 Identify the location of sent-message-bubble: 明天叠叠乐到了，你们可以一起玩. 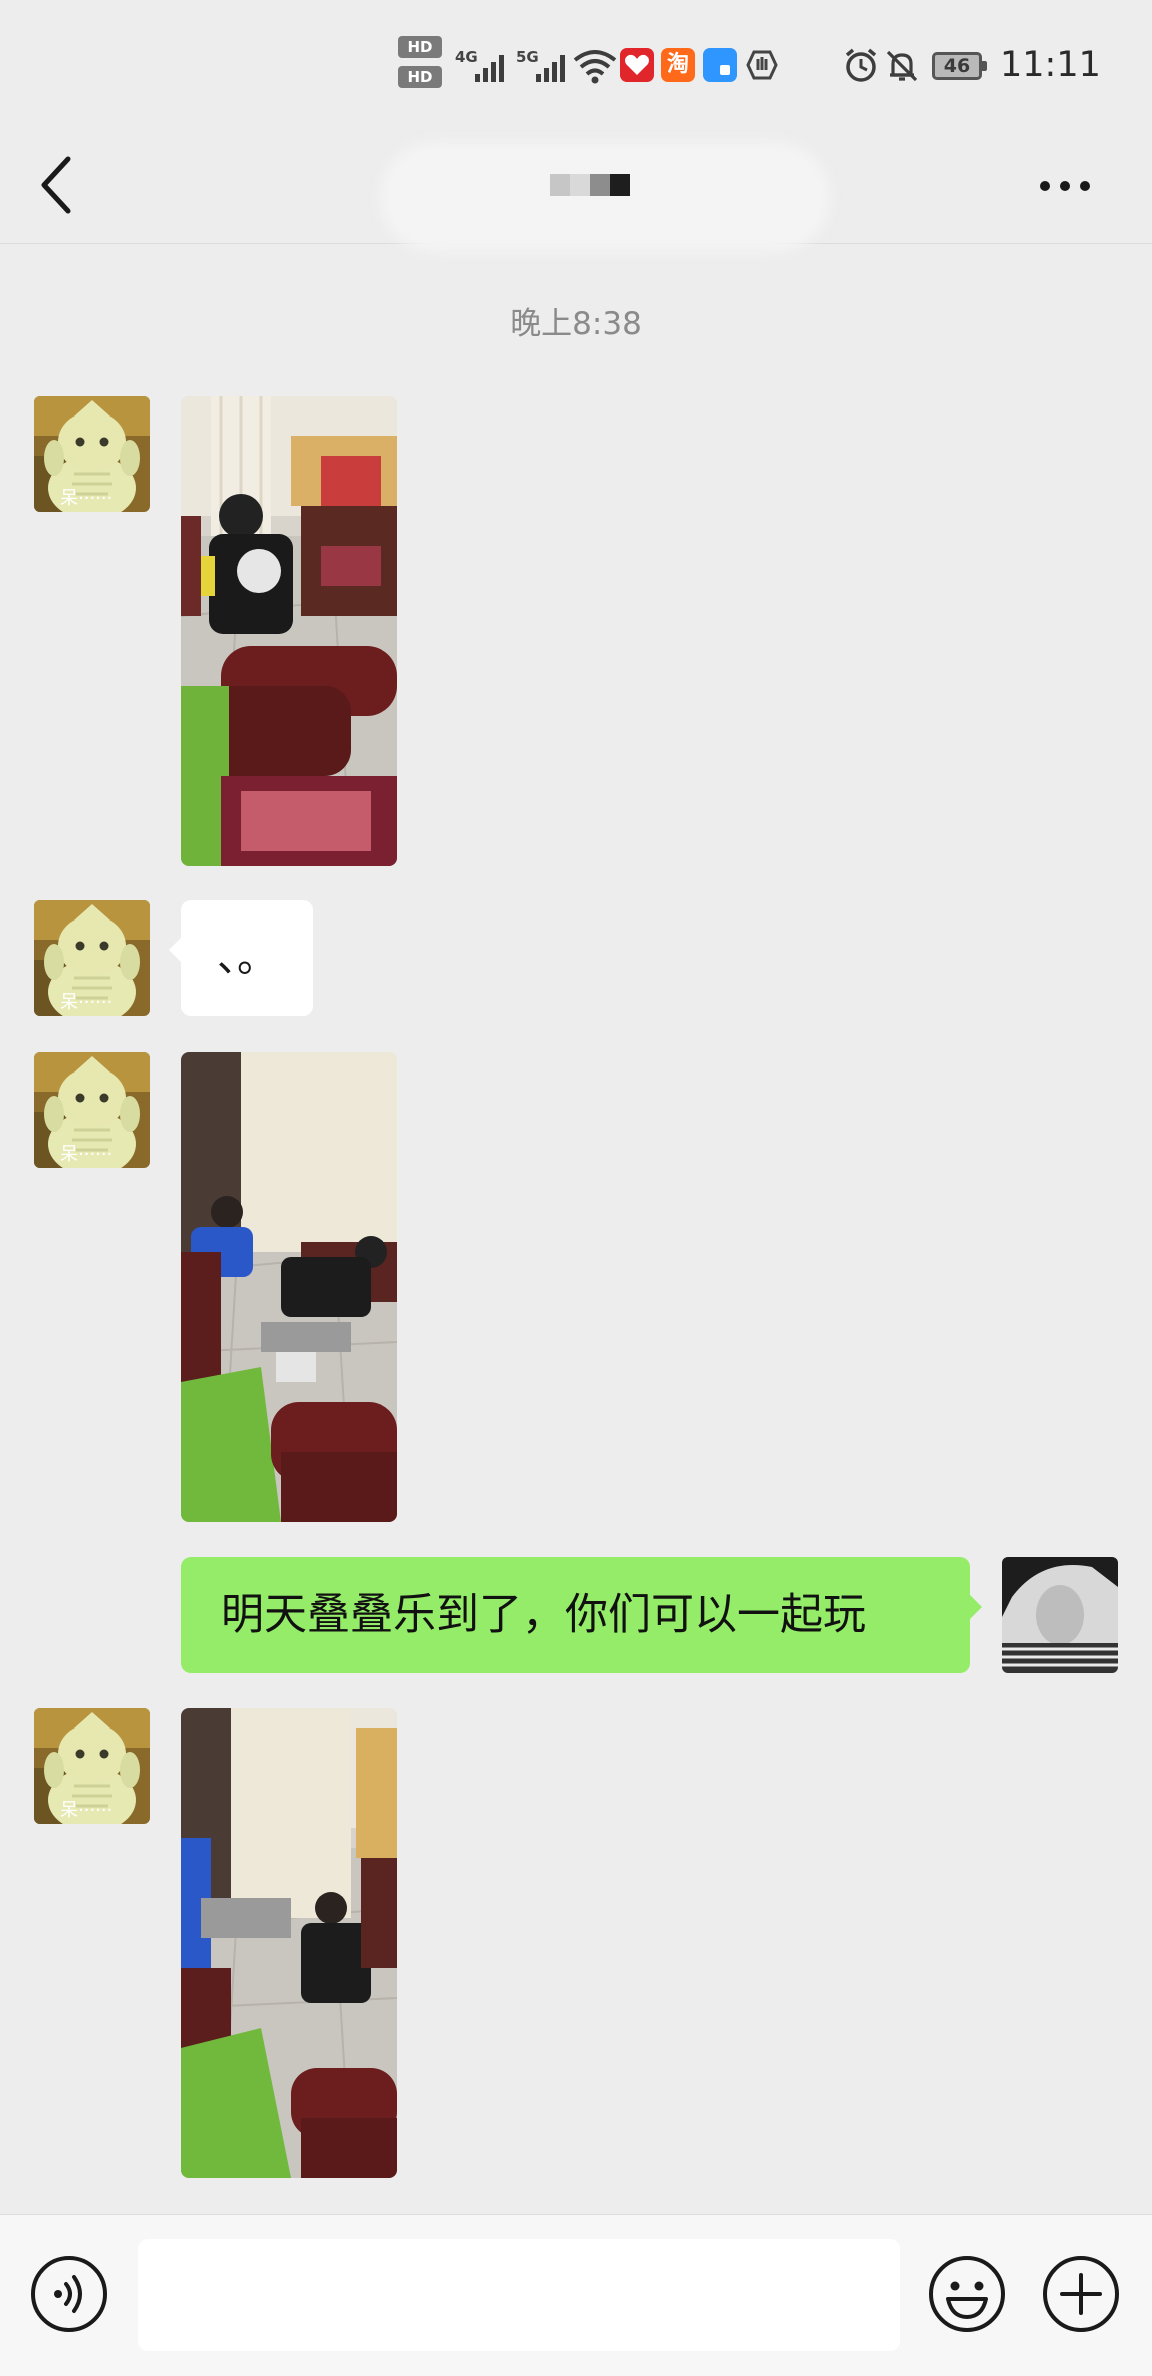
(581, 1615).